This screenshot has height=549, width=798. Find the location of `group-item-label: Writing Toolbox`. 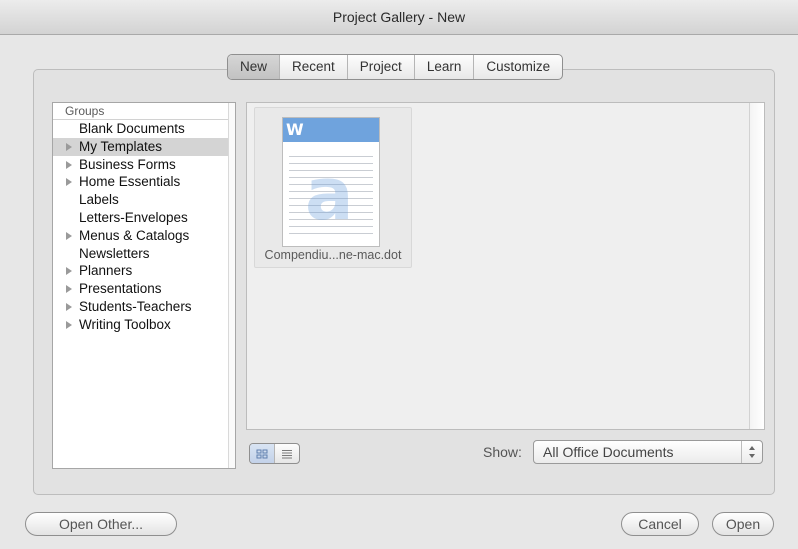

group-item-label: Writing Toolbox is located at coordinates (125, 324).